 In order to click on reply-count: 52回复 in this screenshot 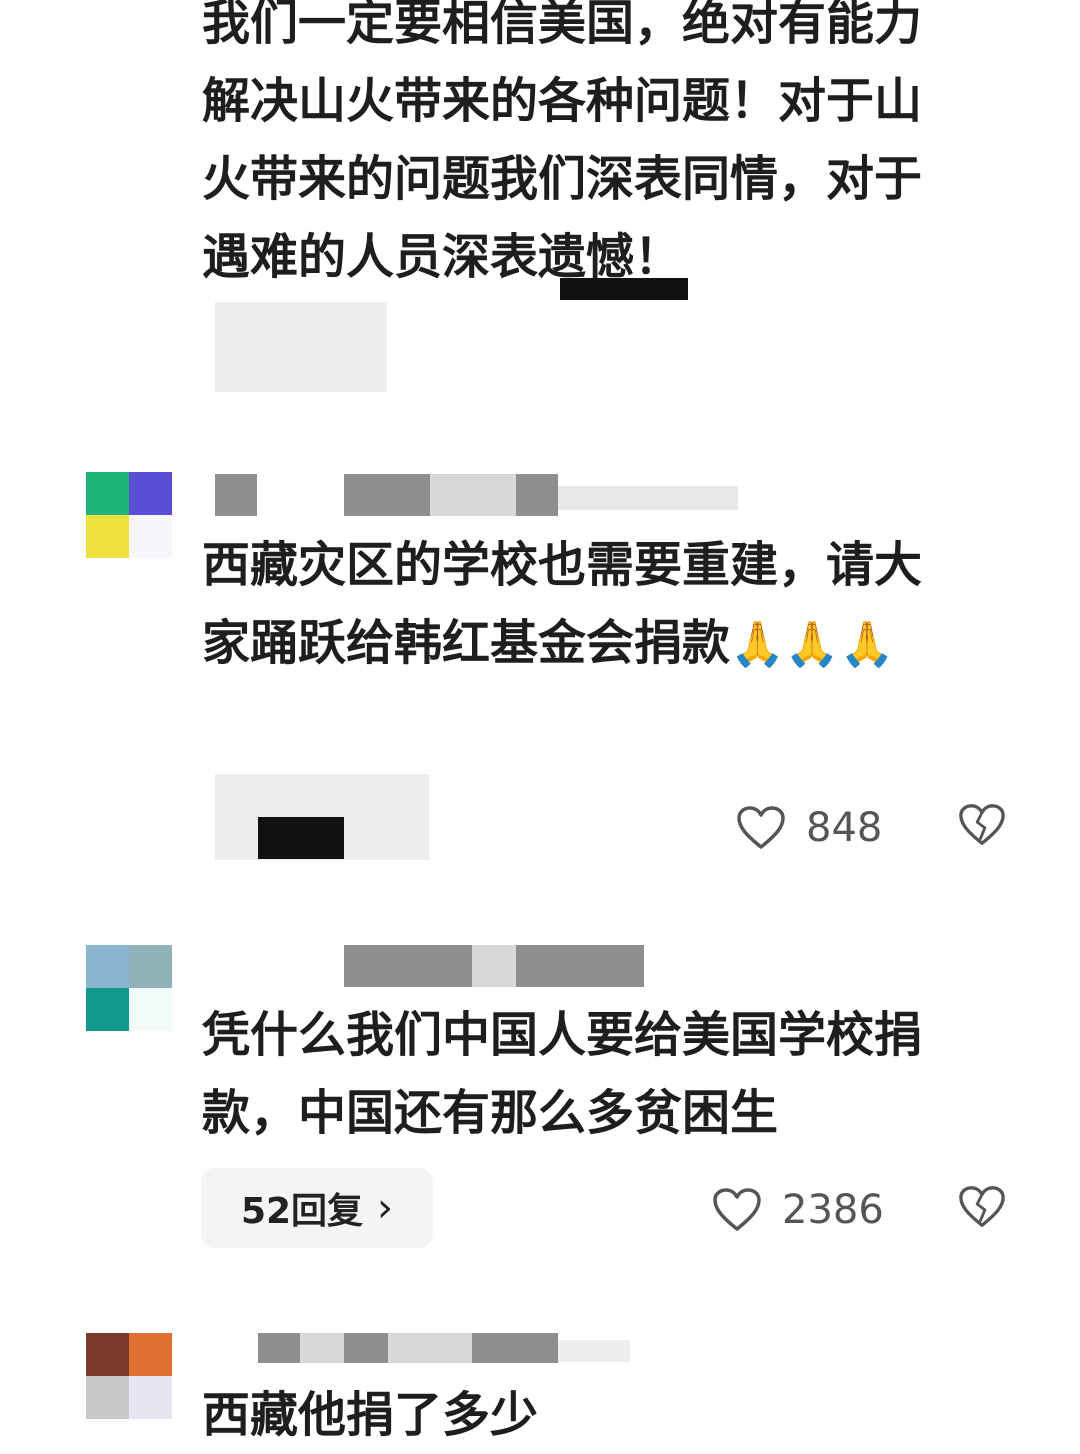, I will do `click(302, 1211)`.